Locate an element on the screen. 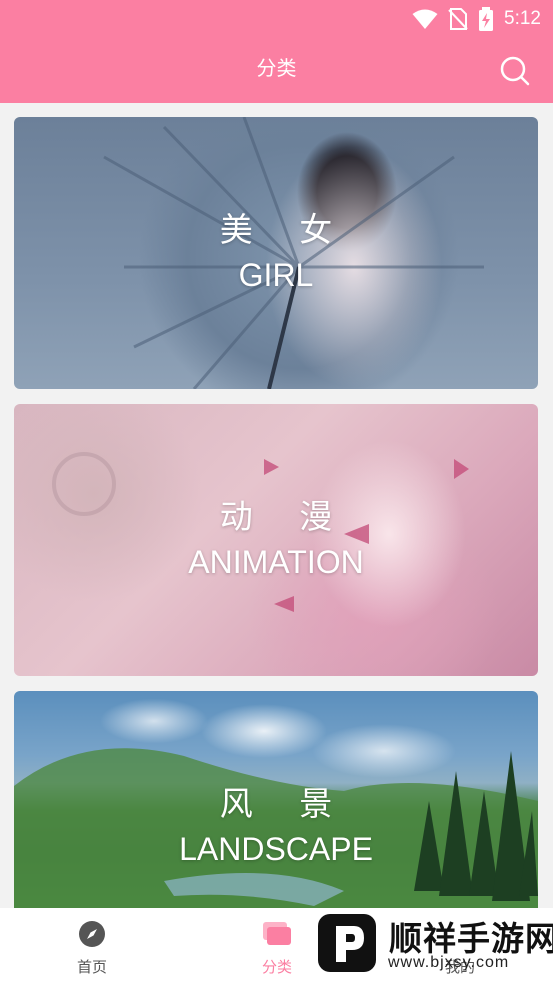 Image resolution: width=553 pixels, height=983 pixels. watermark: 顺祥手游网 www.bjxsy.com is located at coordinates (434, 943).